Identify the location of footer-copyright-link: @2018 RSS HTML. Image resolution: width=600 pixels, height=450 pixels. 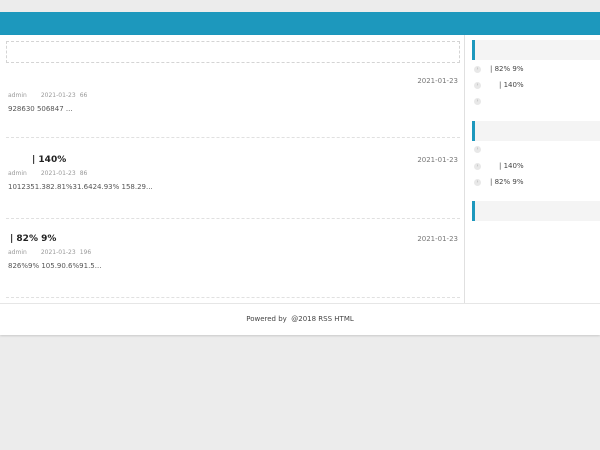
(322, 319).